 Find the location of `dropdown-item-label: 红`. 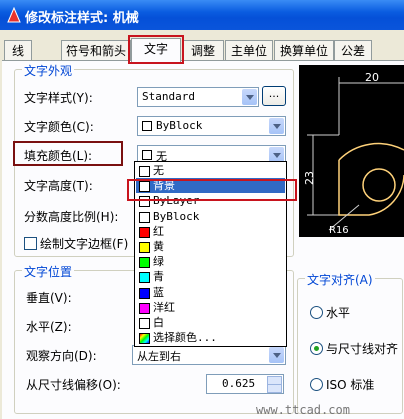

dropdown-item-label: 红 is located at coordinates (158, 231).